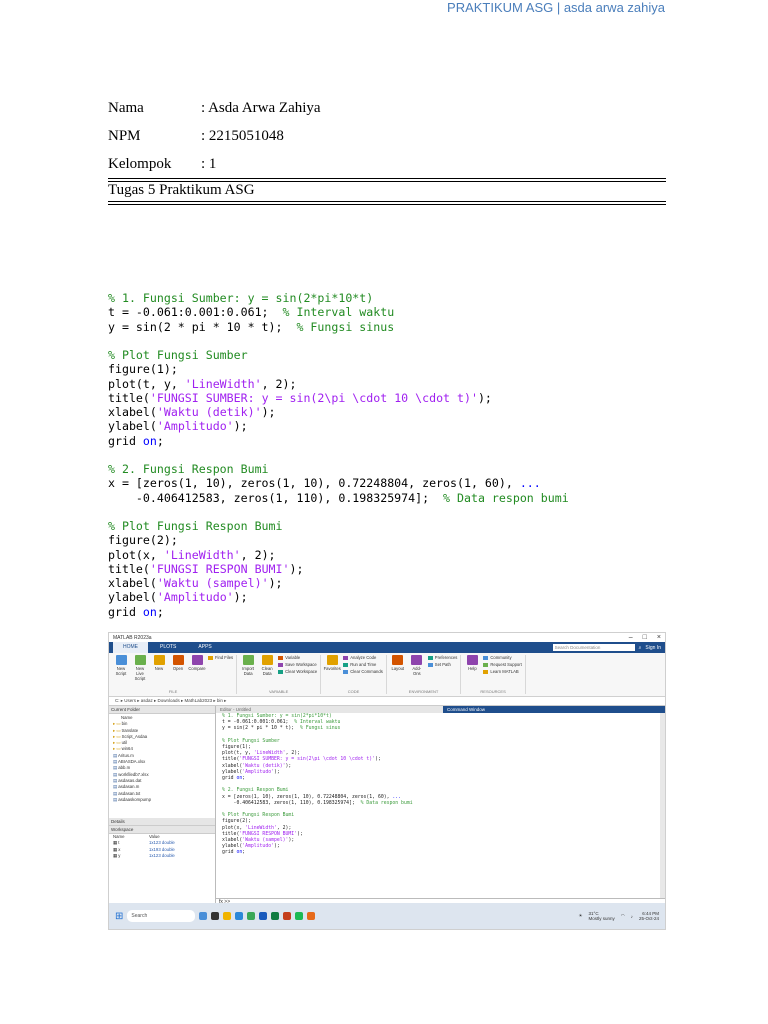 This screenshot has width=768, height=1024. I want to click on import-data-icon, so click(248, 660).